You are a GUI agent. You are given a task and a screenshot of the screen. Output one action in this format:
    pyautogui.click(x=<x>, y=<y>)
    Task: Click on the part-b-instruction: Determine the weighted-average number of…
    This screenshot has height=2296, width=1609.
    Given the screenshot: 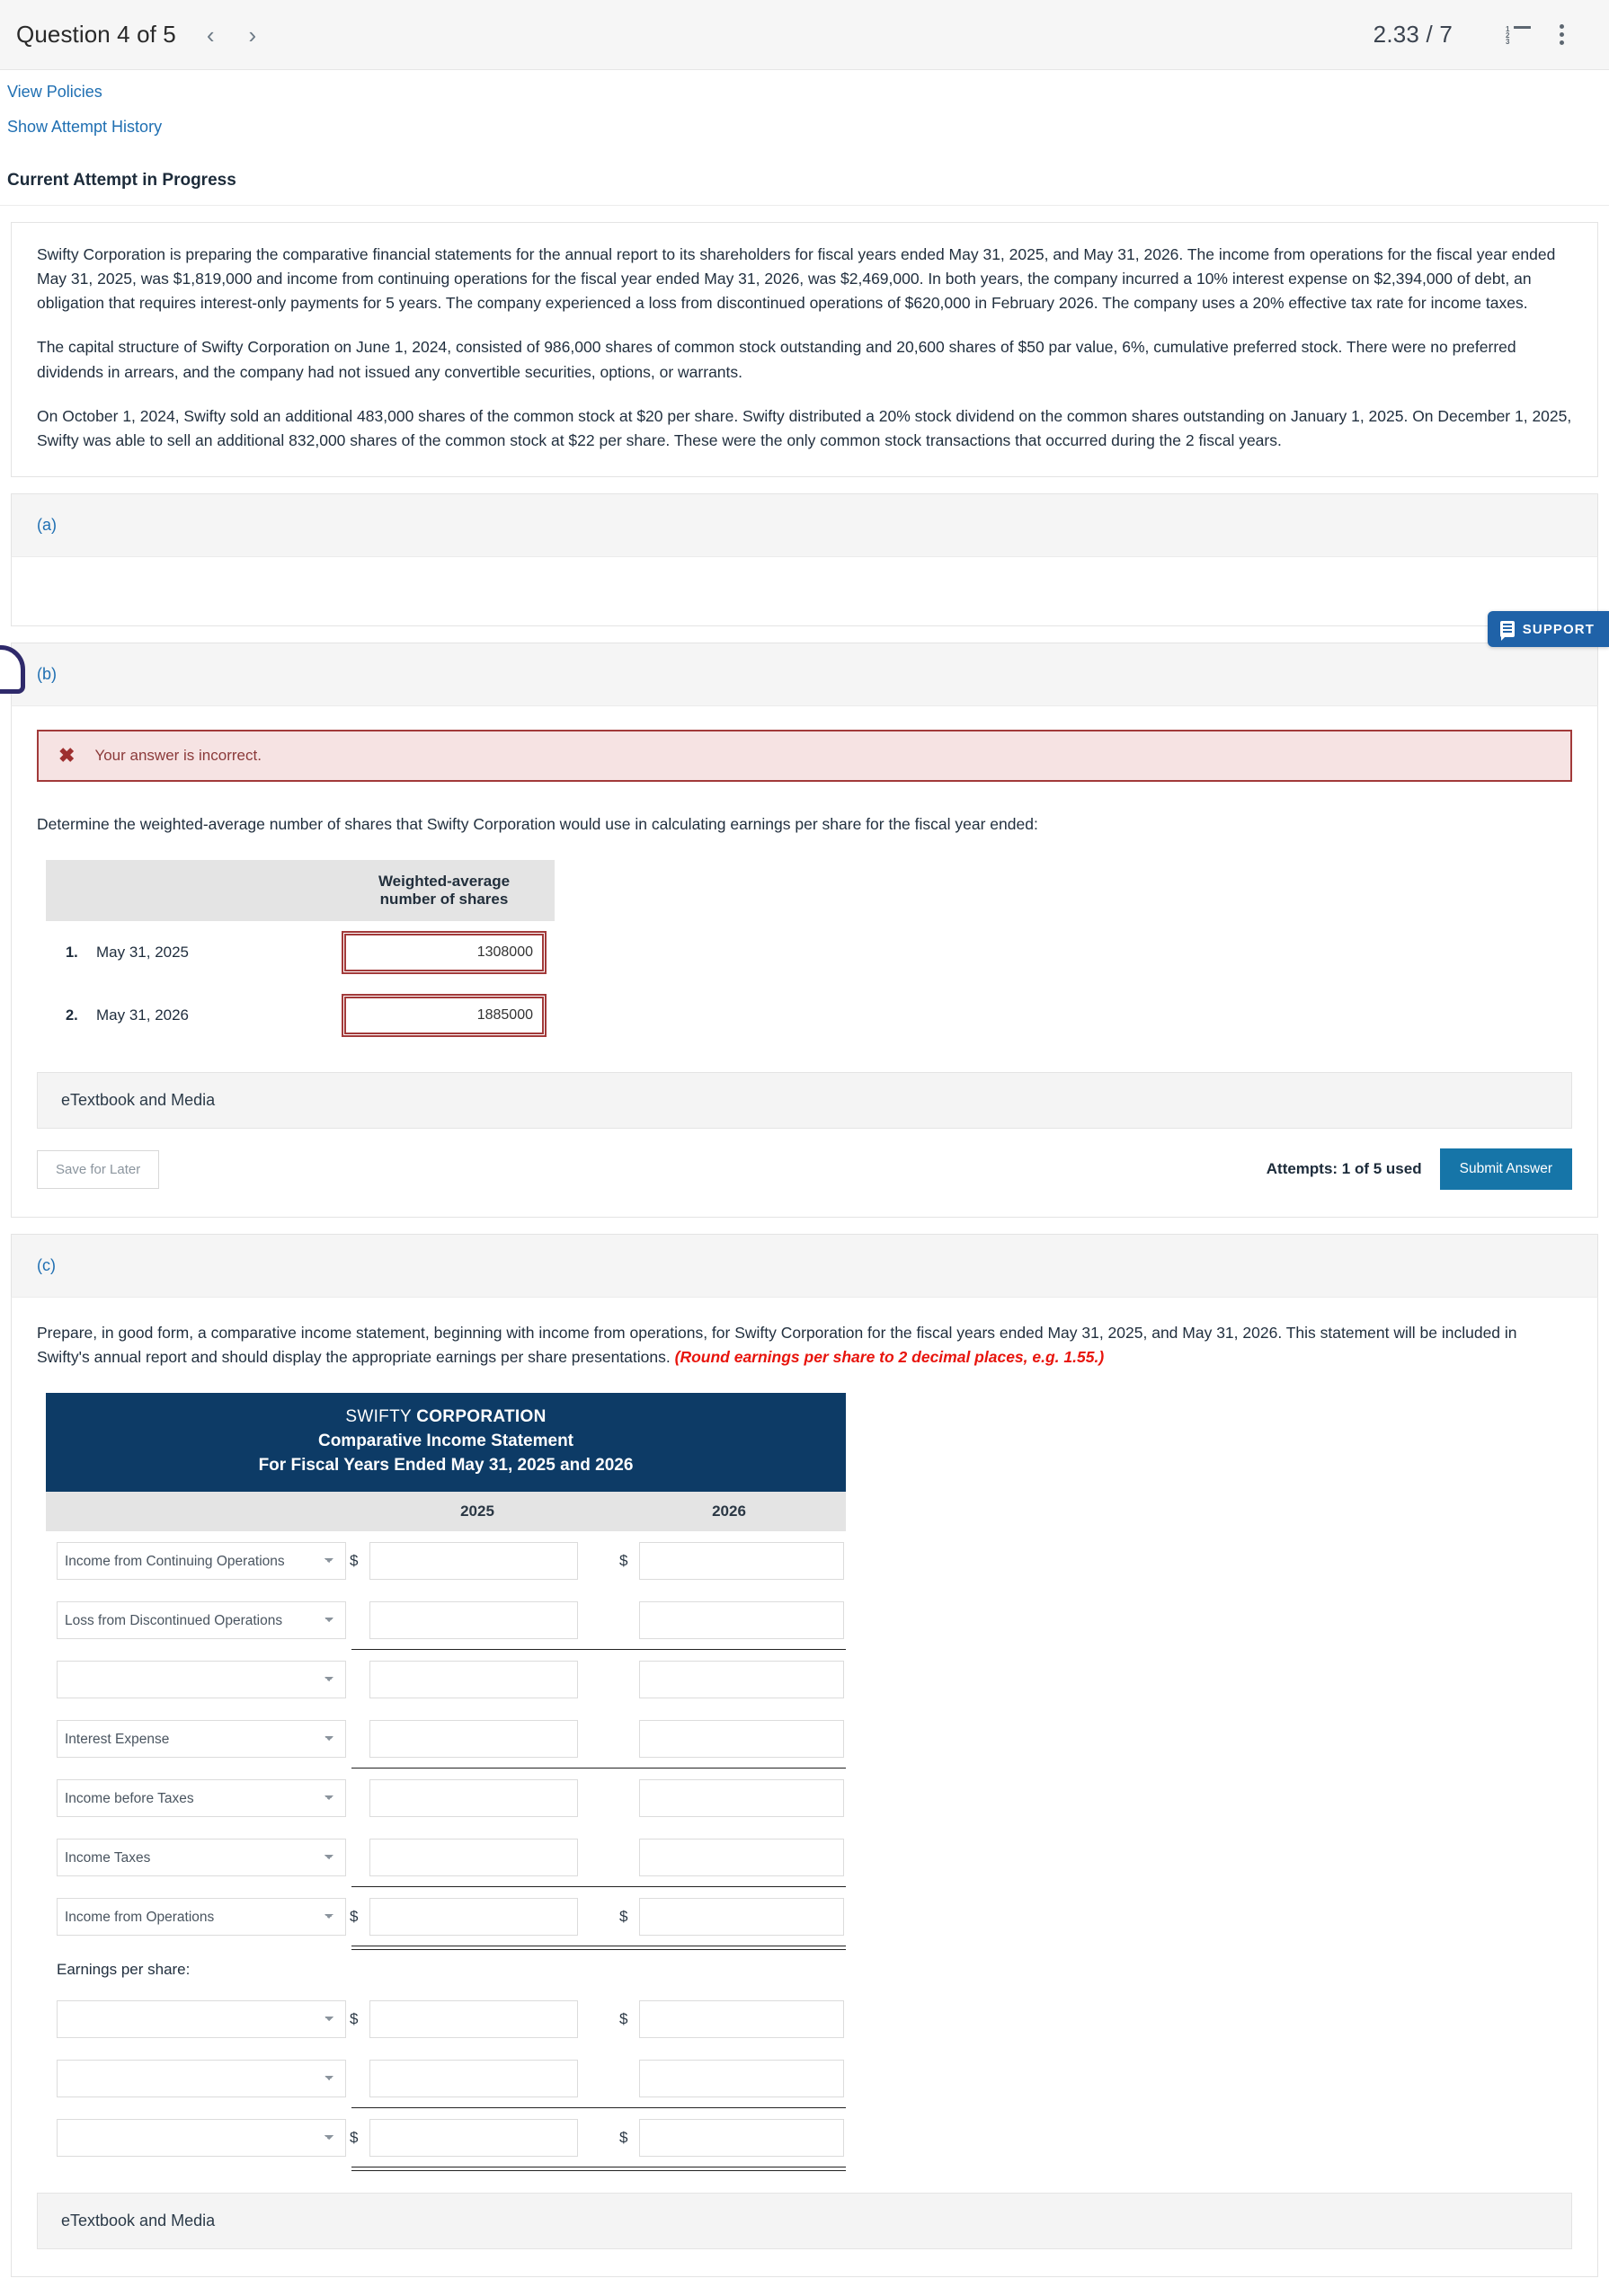 What is the action you would take?
    pyautogui.click(x=537, y=823)
    